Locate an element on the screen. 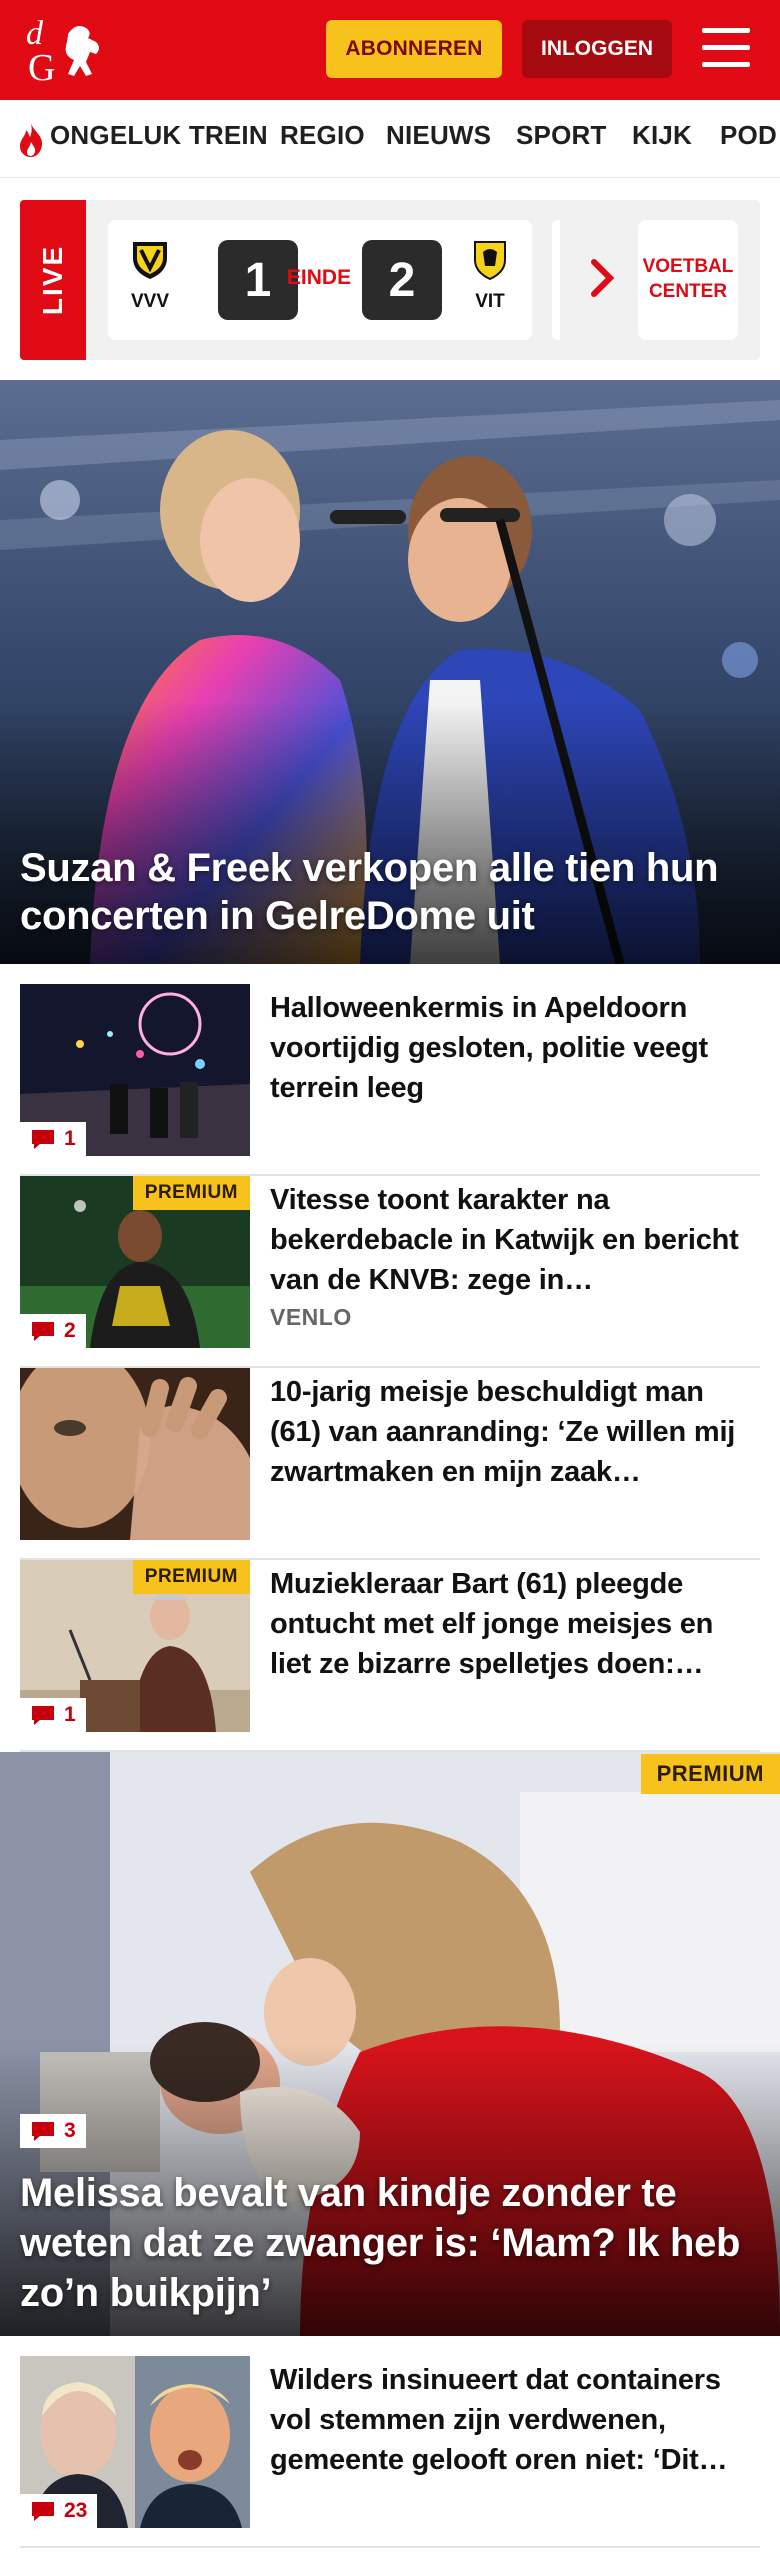 This screenshot has height=2560, width=780. comment-count: 23 is located at coordinates (59, 2511).